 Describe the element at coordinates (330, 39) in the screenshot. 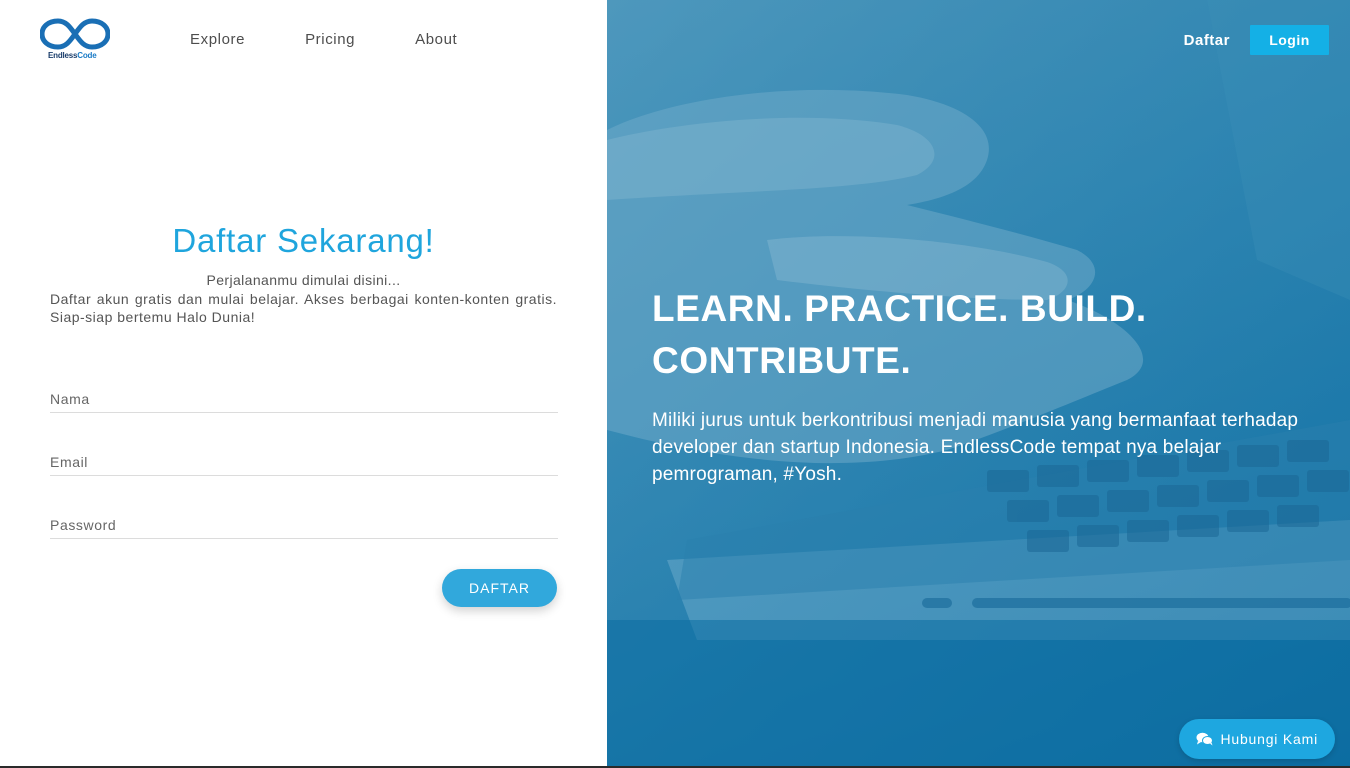

I see `nav-item-pricing: Pricing` at that location.